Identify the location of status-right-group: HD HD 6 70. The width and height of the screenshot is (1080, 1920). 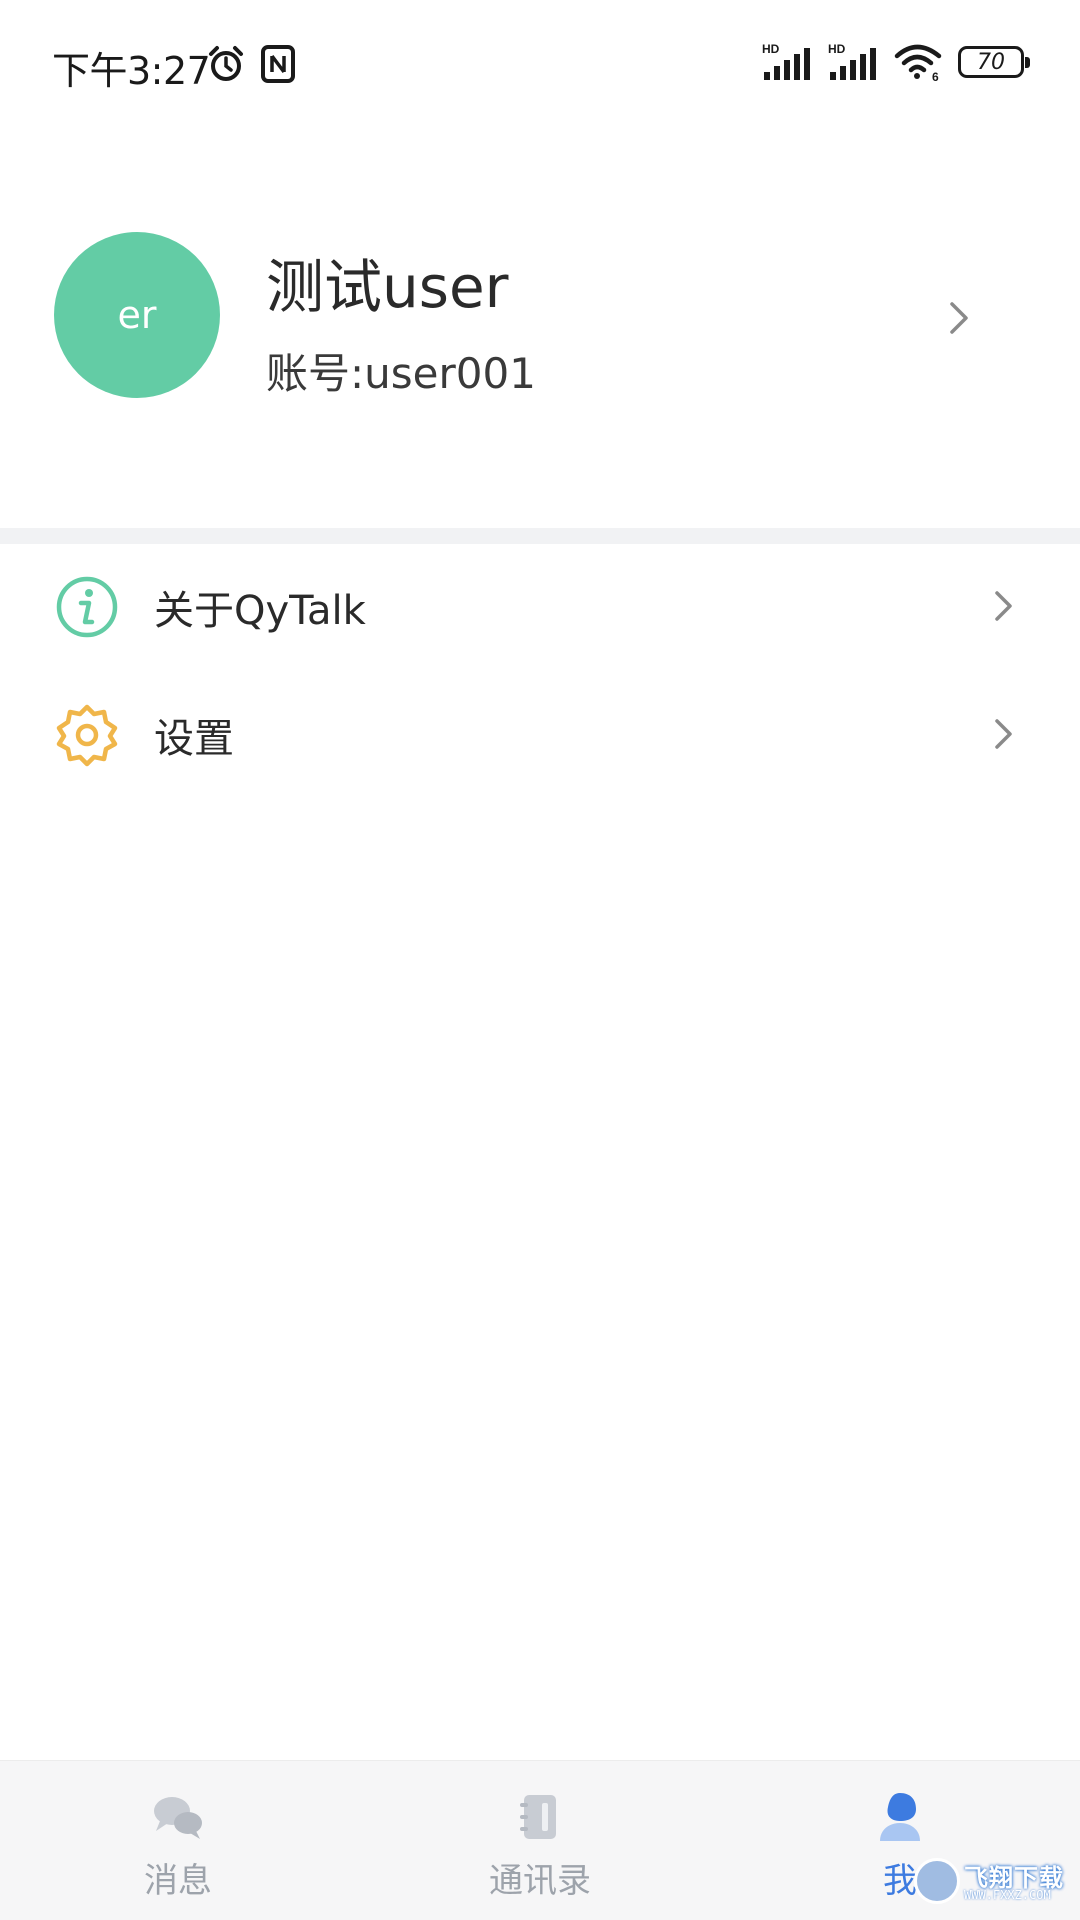
(896, 62).